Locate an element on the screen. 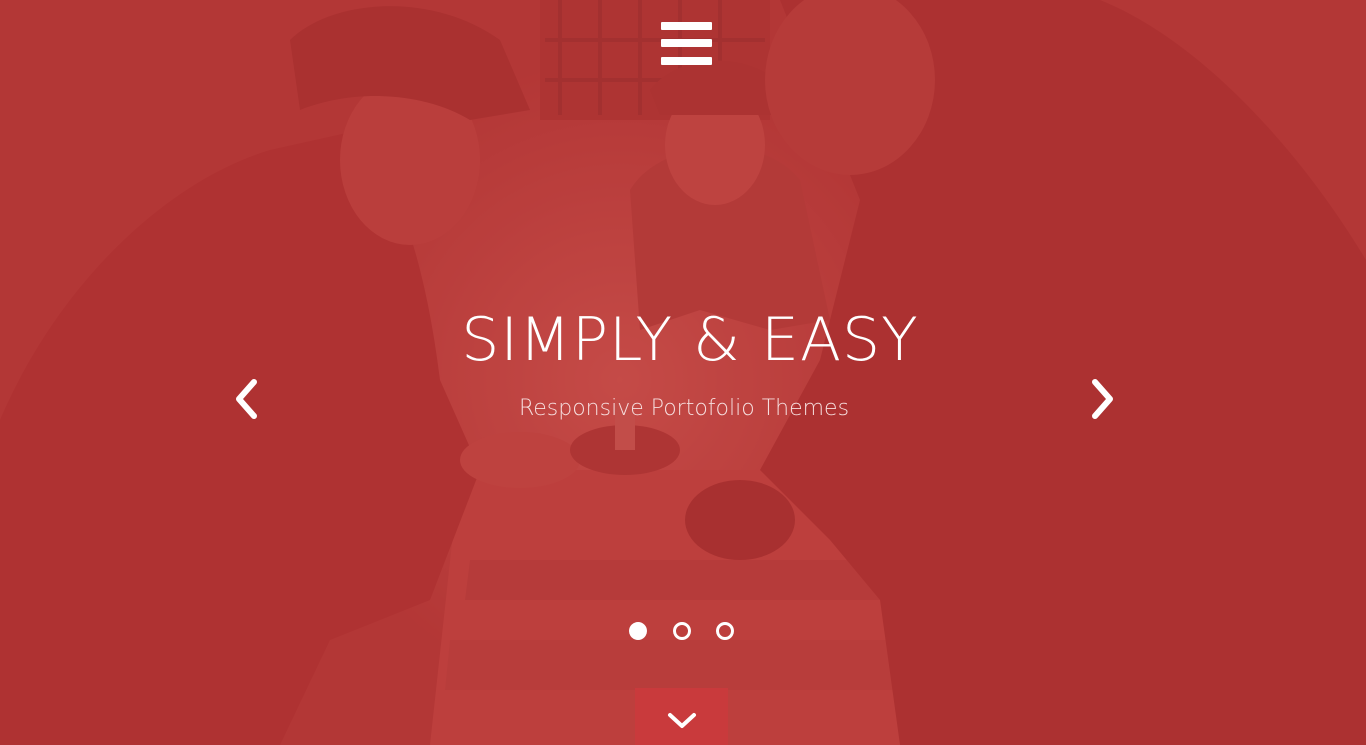  carousel-next-button is located at coordinates (1102, 399).